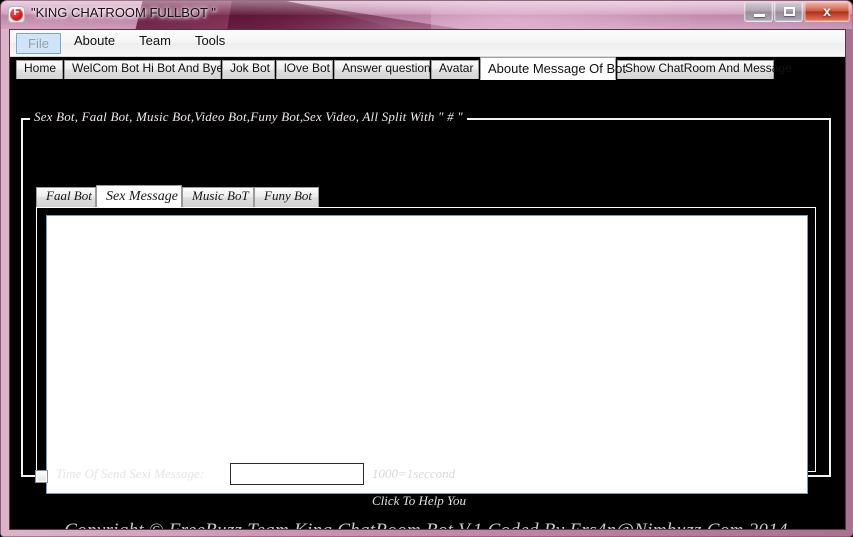 Image resolution: width=853 pixels, height=537 pixels. I want to click on timer-enable-checkbox, so click(41, 476).